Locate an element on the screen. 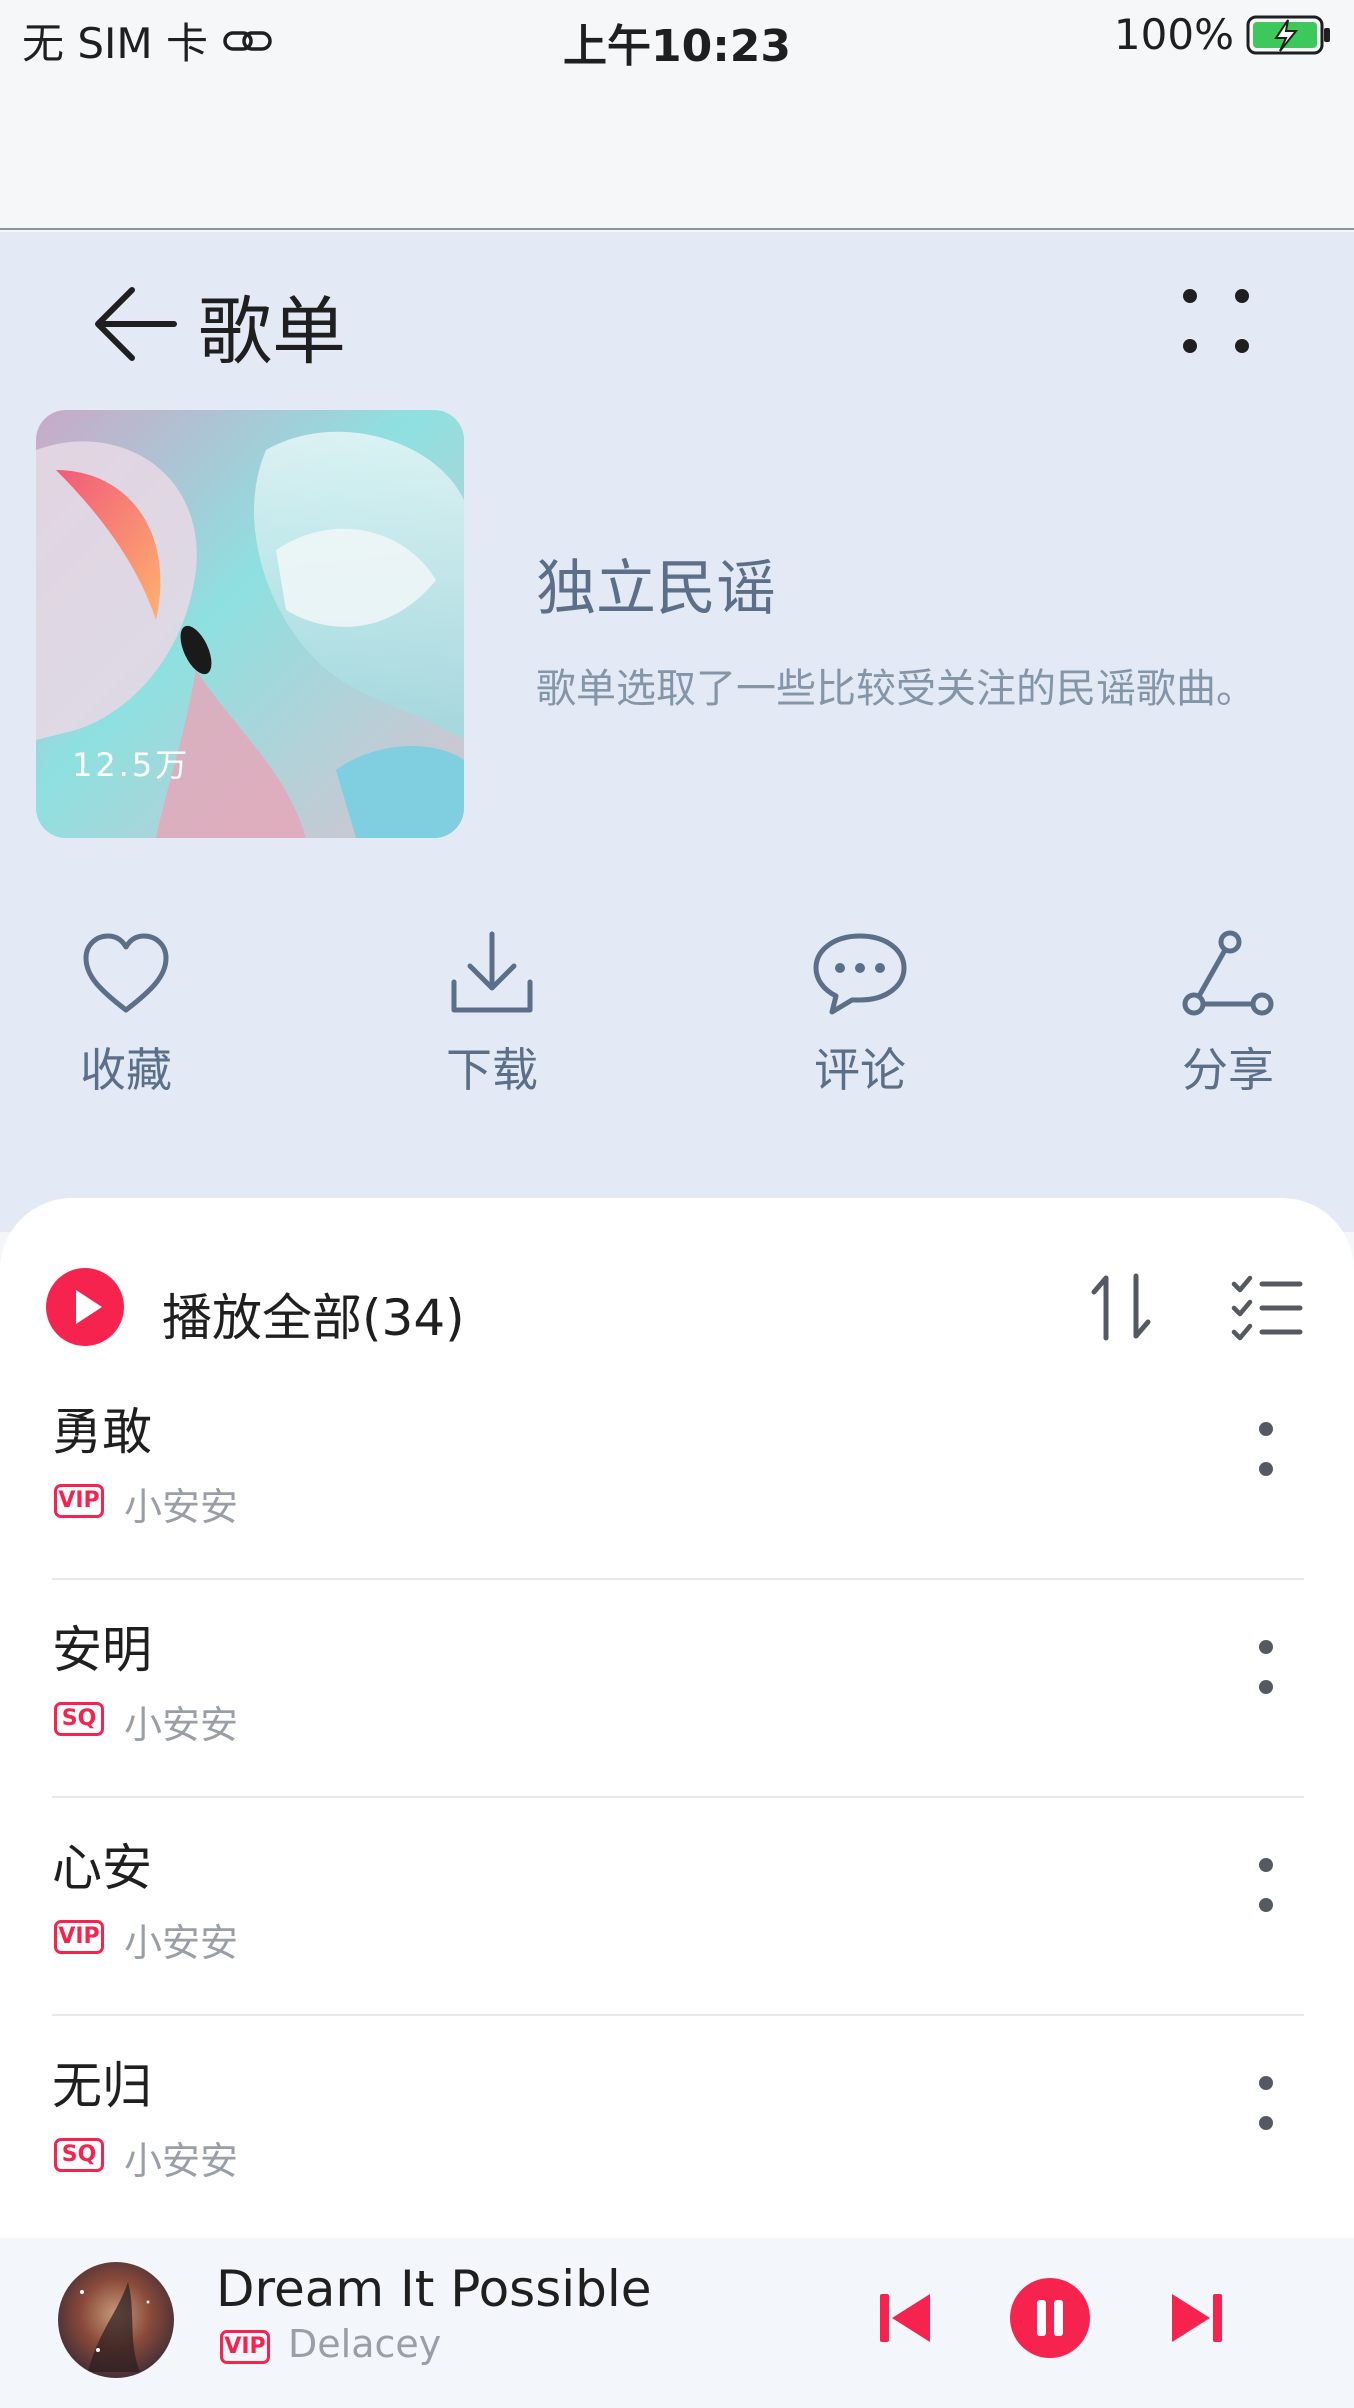  song-title: 勇敢 is located at coordinates (102, 1432).